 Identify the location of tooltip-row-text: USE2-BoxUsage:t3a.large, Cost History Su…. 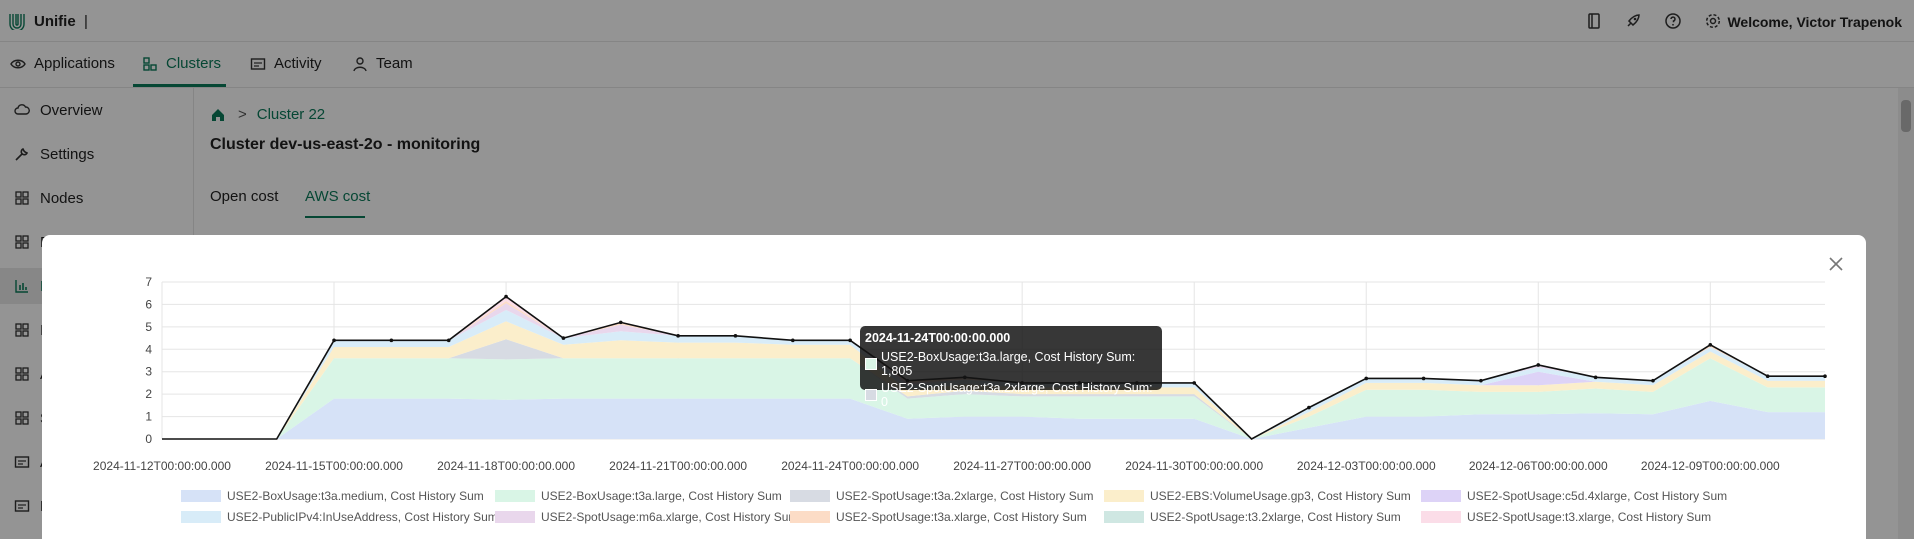
(1008, 364).